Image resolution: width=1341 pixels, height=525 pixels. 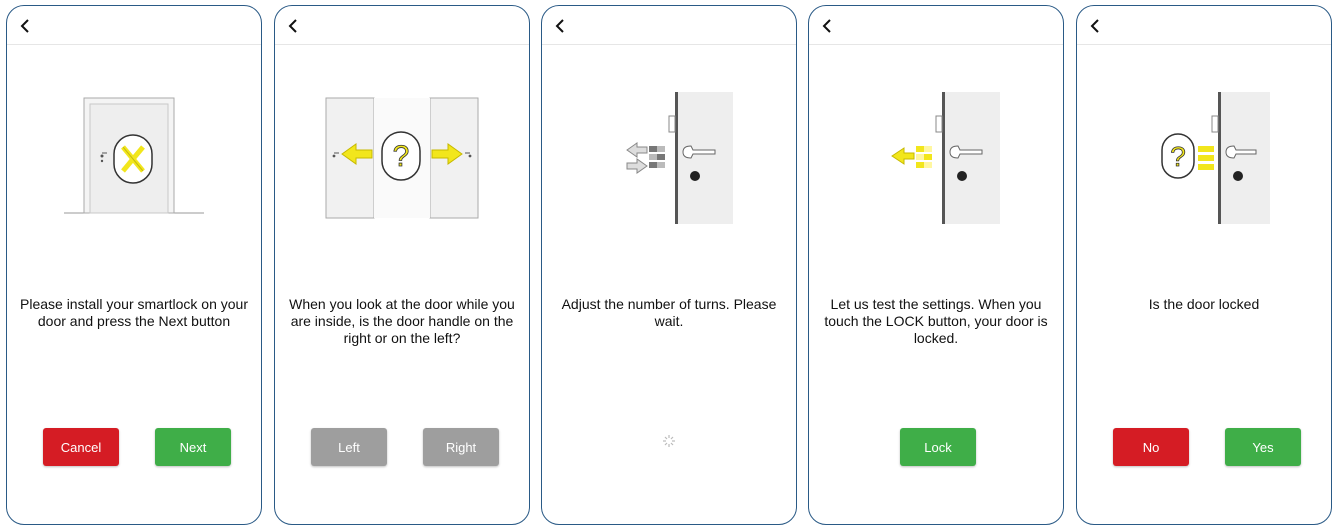 What do you see at coordinates (461, 447) in the screenshot?
I see `right-button: Right` at bounding box center [461, 447].